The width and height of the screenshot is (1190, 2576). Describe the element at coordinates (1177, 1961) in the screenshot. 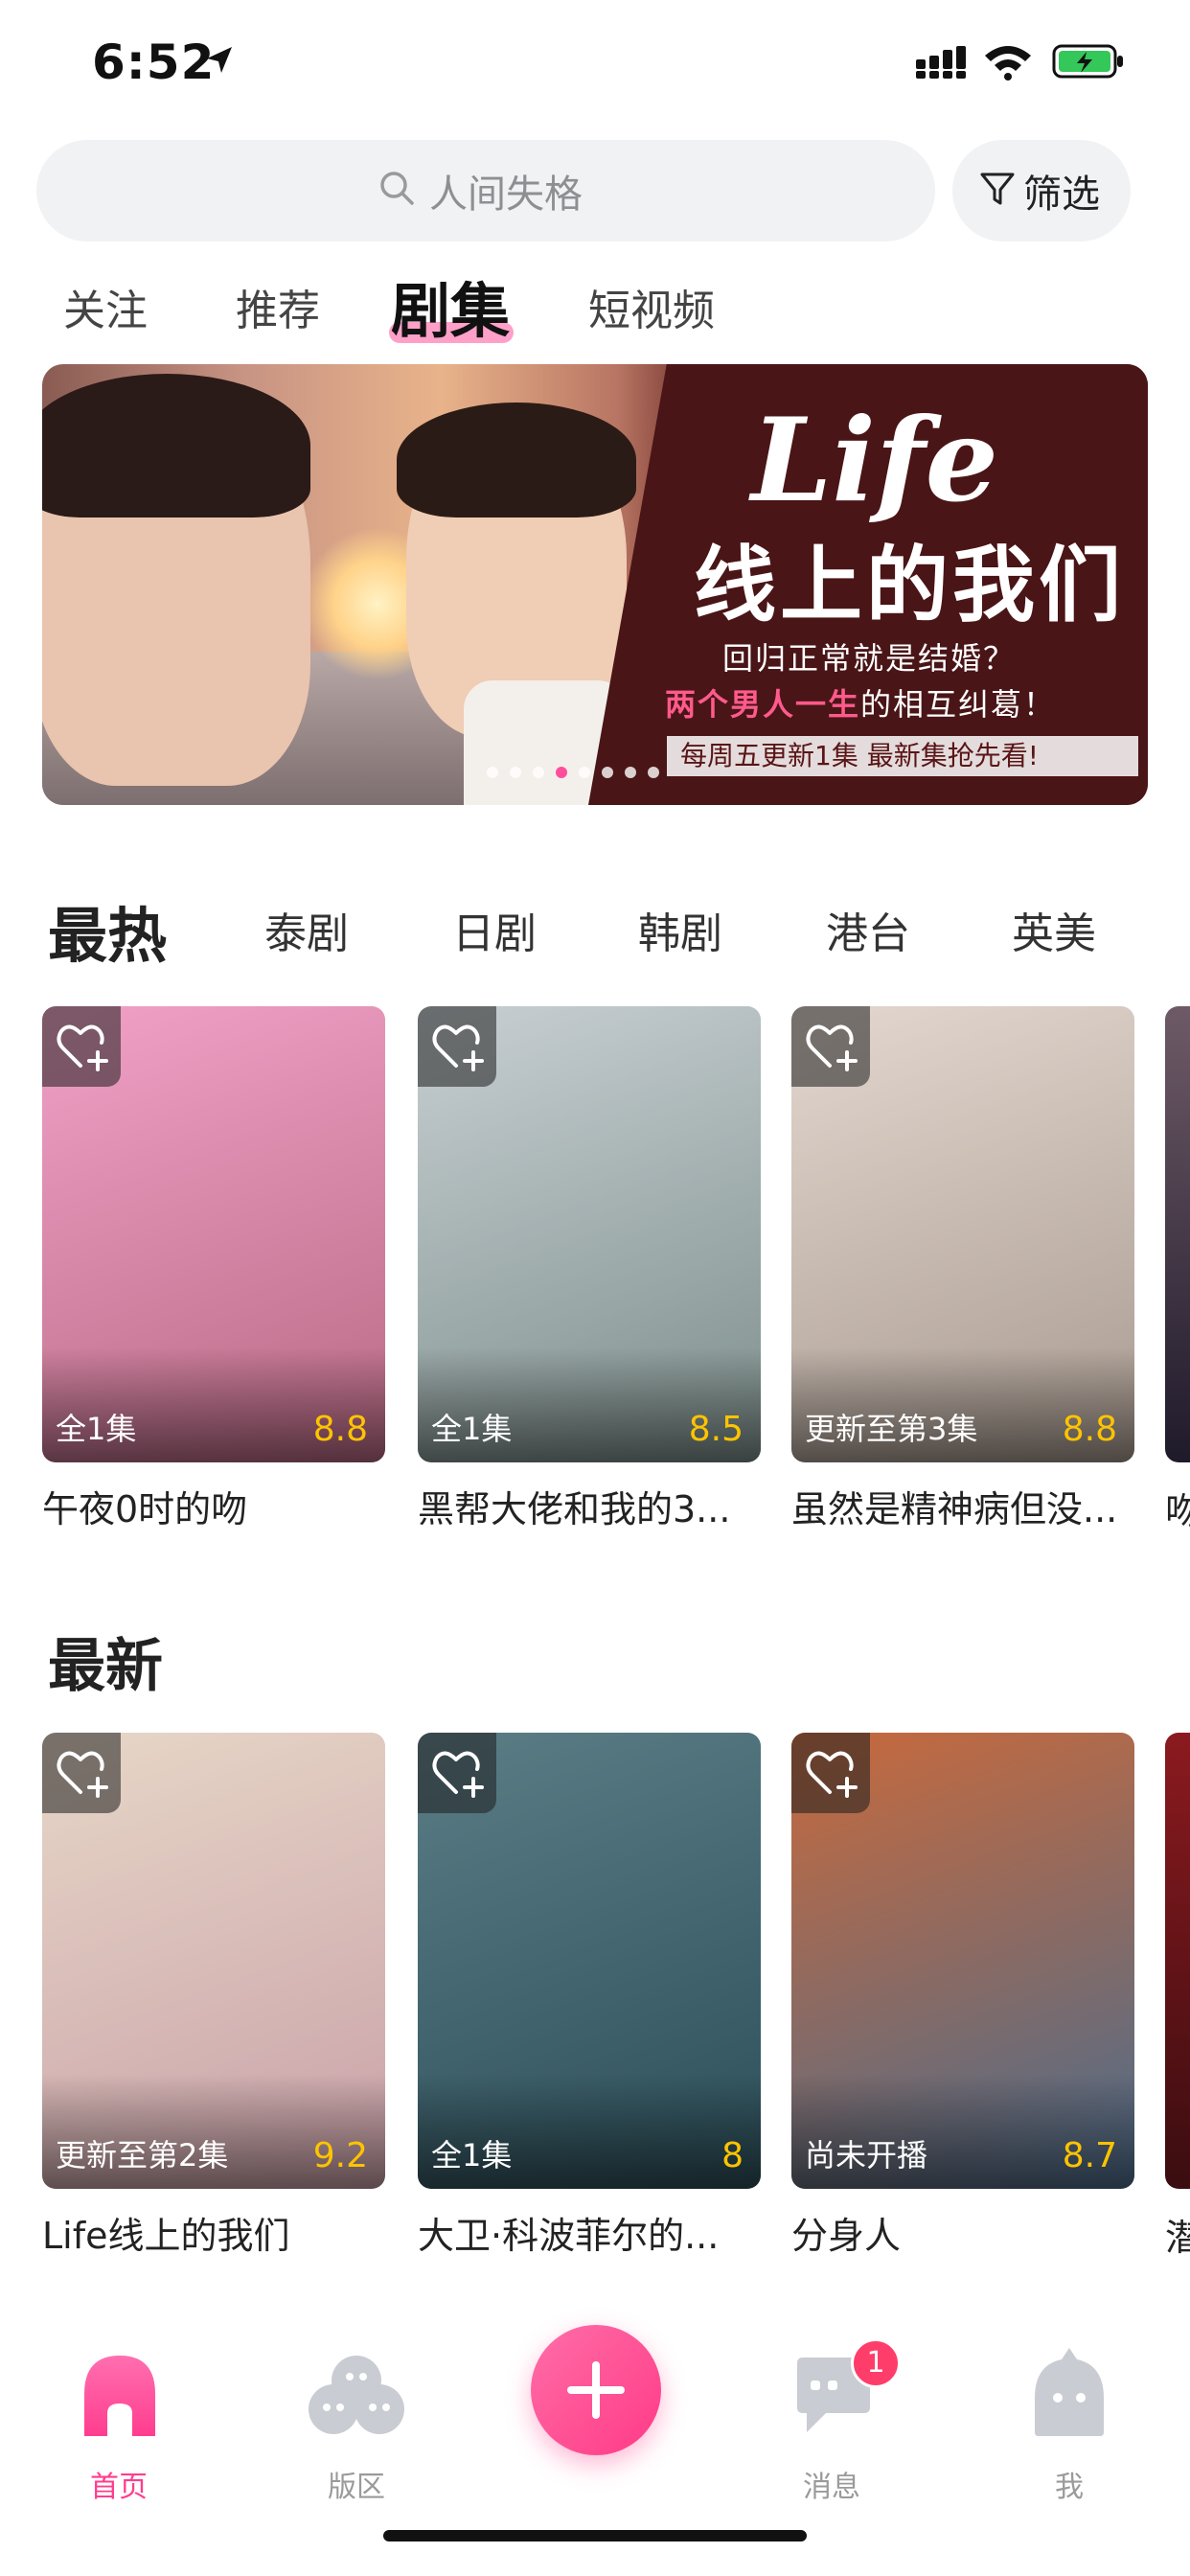

I see `latest-row-peek-card` at that location.